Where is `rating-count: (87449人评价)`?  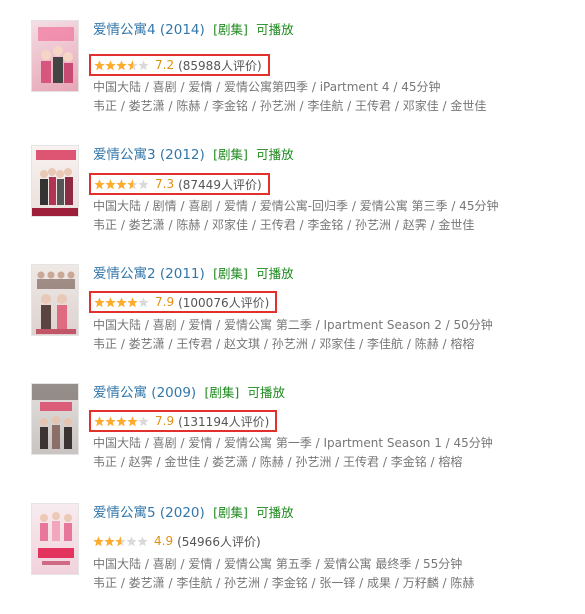 rating-count: (87449人评价) is located at coordinates (220, 184).